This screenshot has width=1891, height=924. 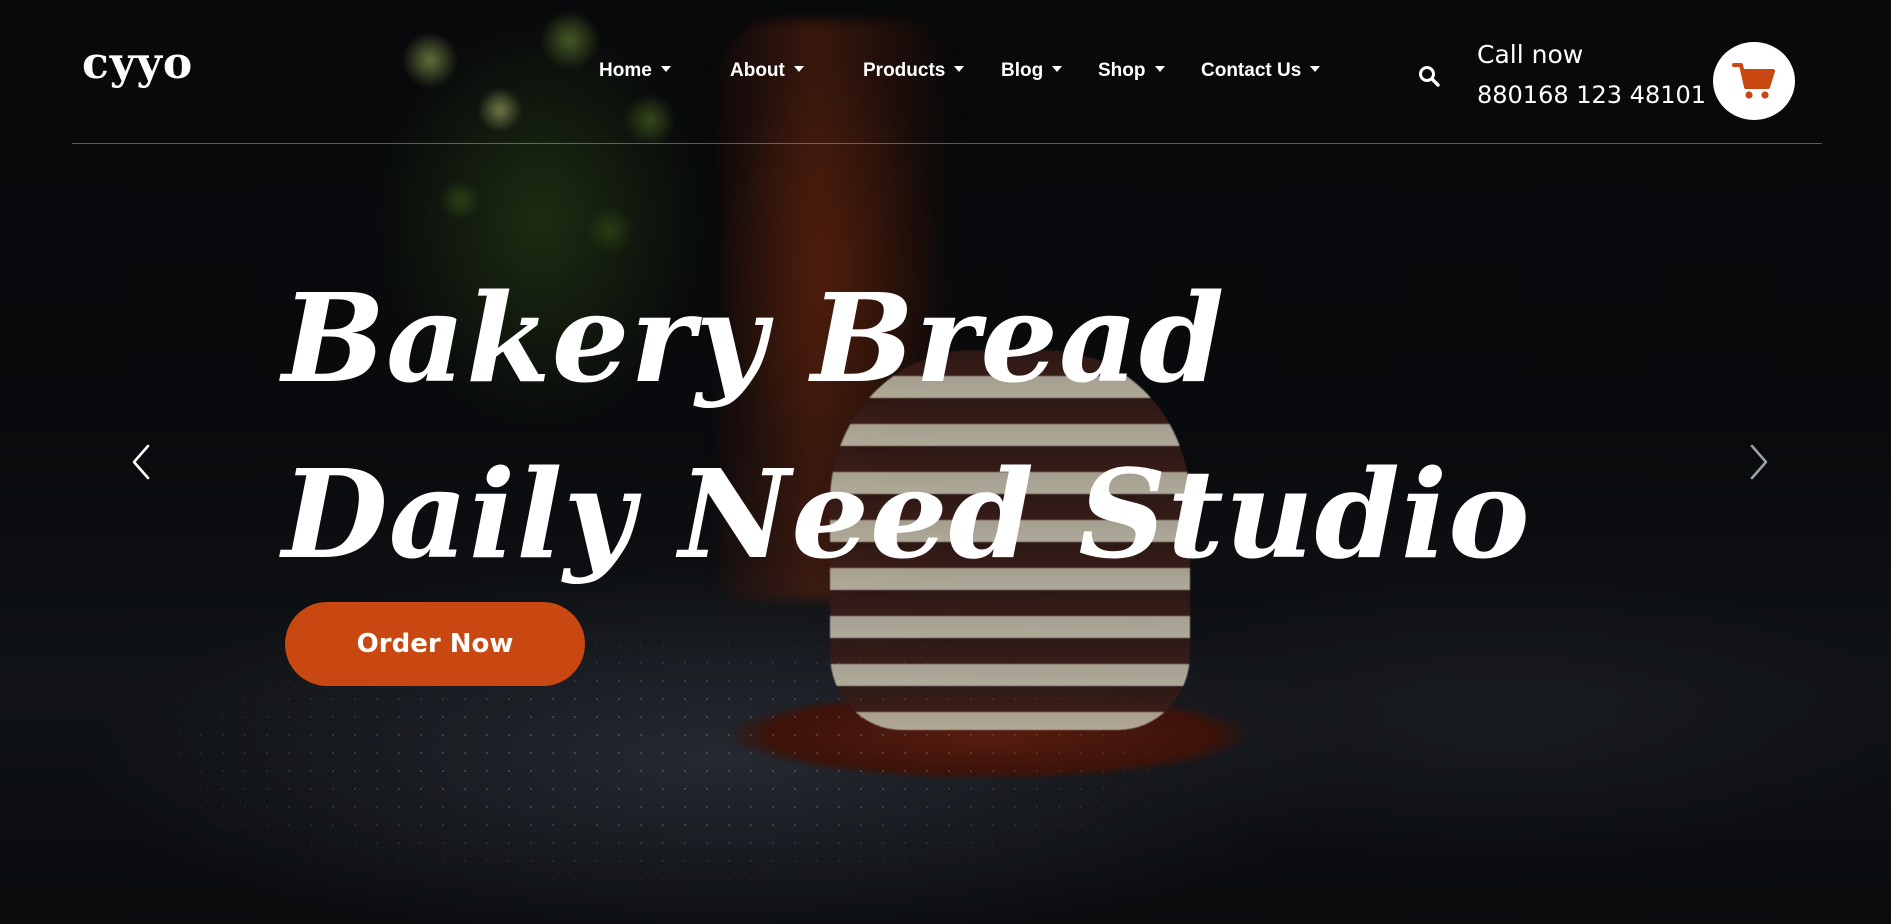 I want to click on phone-number: 880168 123 48101, so click(x=1591, y=95).